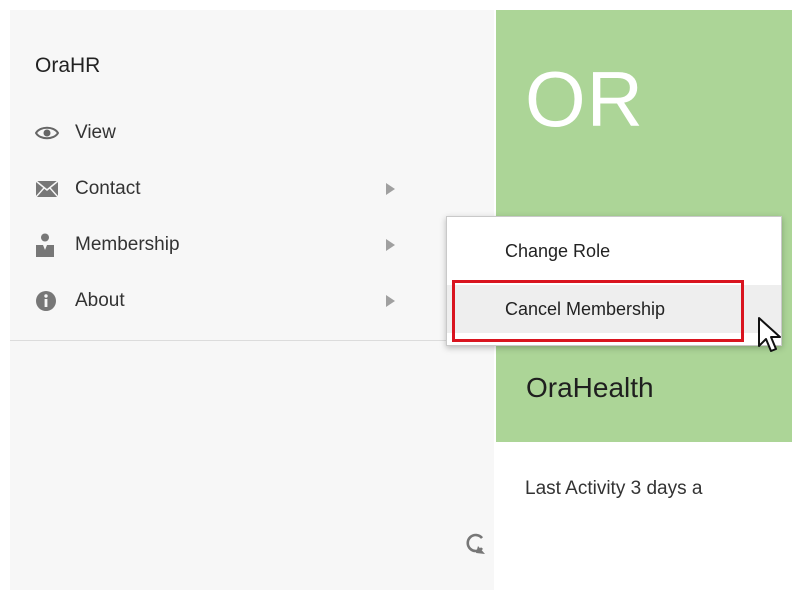 This screenshot has width=792, height=590. Describe the element at coordinates (558, 250) in the screenshot. I see `menu-item-label: Change Role` at that location.